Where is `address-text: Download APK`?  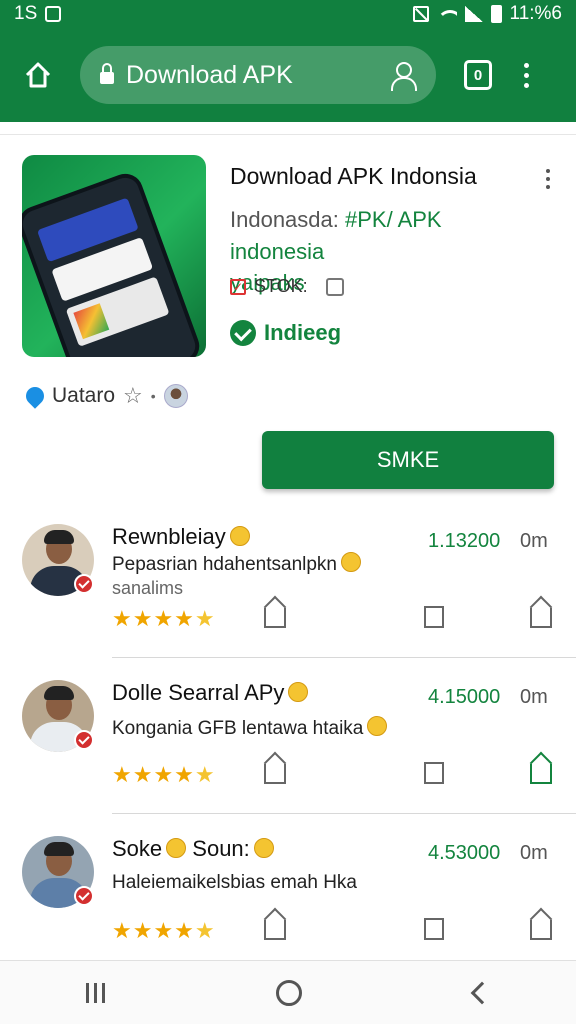 address-text: Download APK is located at coordinates (209, 74).